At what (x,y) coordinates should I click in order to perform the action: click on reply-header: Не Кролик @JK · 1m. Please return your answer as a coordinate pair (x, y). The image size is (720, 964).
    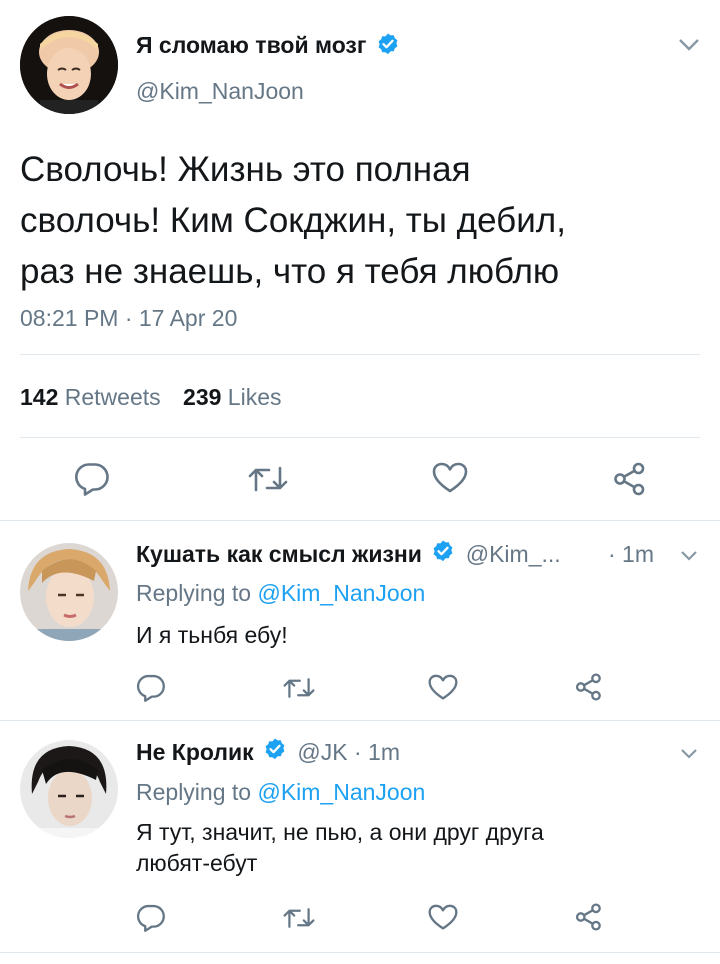
    Looking at the image, I should click on (268, 753).